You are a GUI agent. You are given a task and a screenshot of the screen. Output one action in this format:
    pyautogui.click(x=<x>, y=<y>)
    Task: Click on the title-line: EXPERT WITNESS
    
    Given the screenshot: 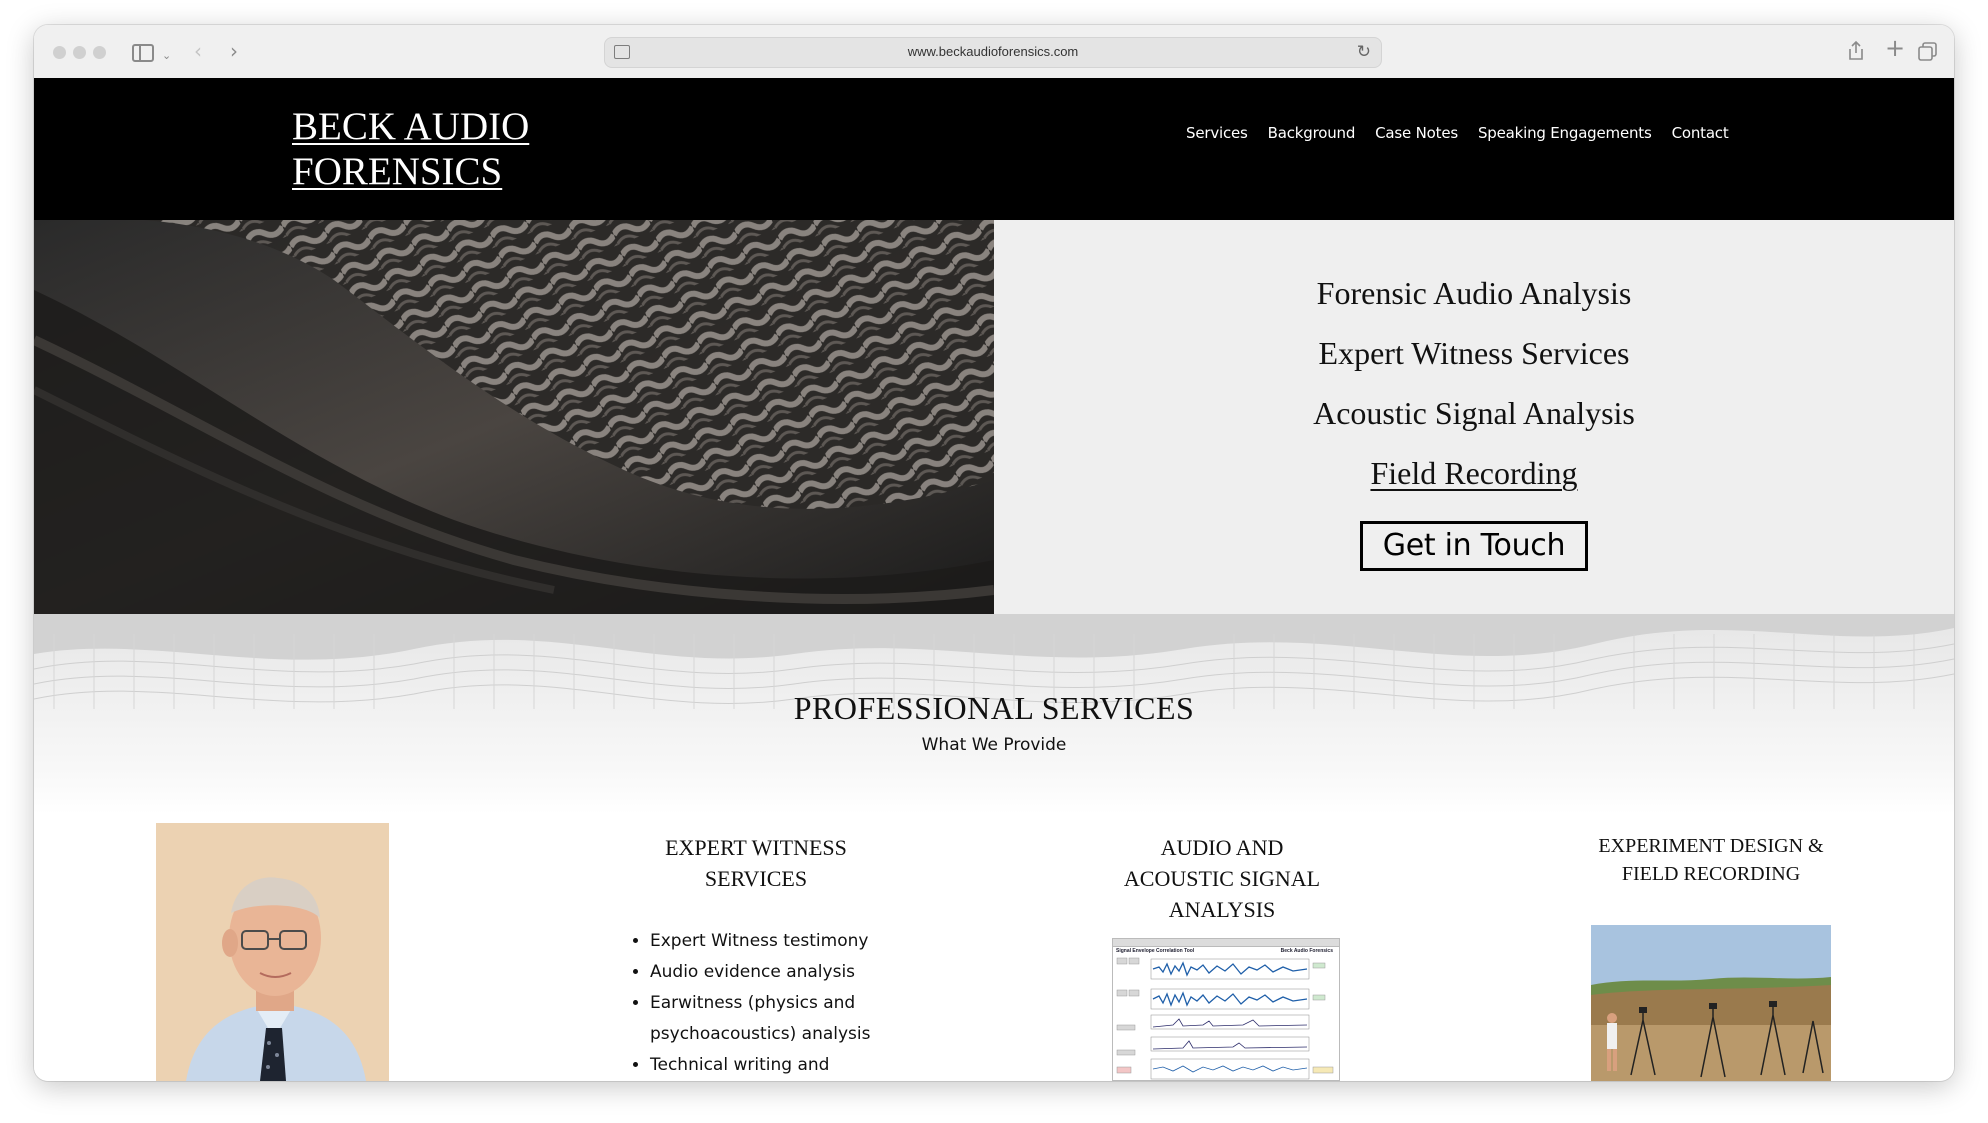 What is the action you would take?
    pyautogui.click(x=756, y=847)
    